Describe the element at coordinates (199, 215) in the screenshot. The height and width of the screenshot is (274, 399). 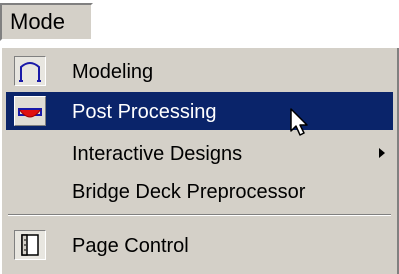
I see `menu-separator` at that location.